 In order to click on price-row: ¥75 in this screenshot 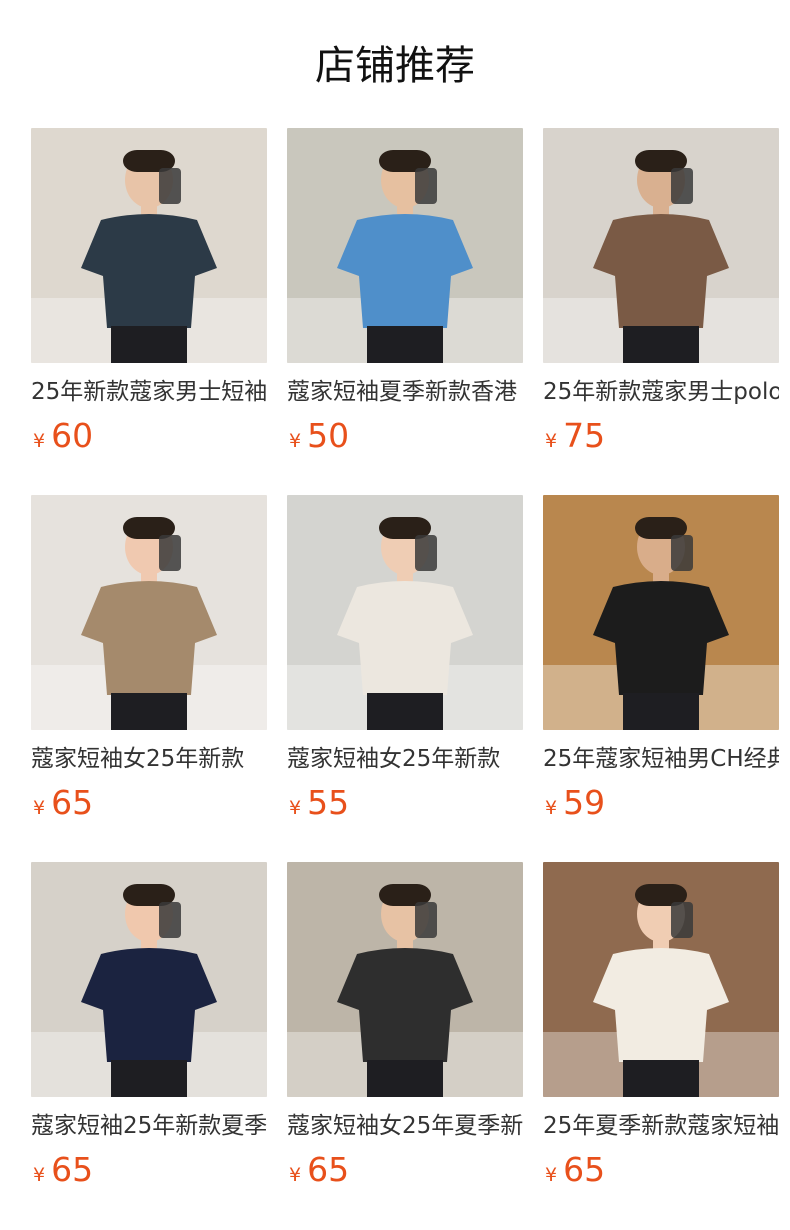, I will do `click(575, 436)`.